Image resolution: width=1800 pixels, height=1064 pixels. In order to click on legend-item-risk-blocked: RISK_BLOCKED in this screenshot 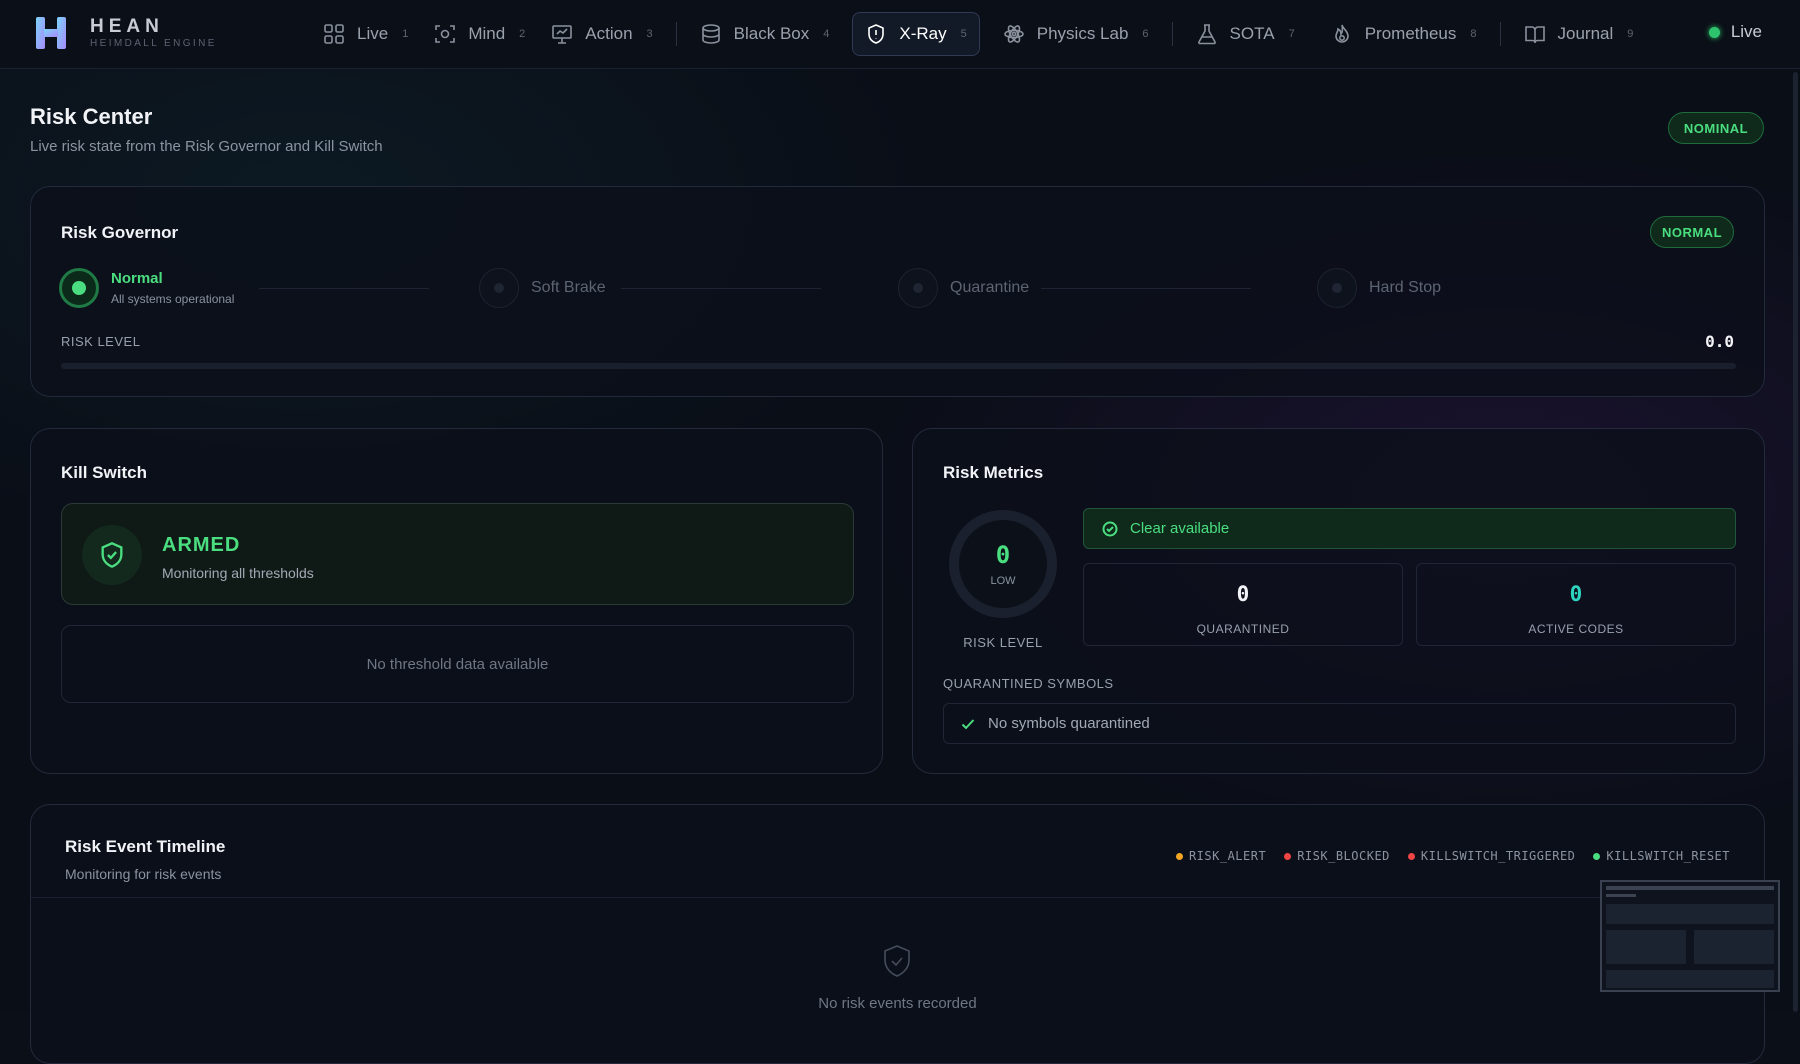, I will do `click(1337, 856)`.